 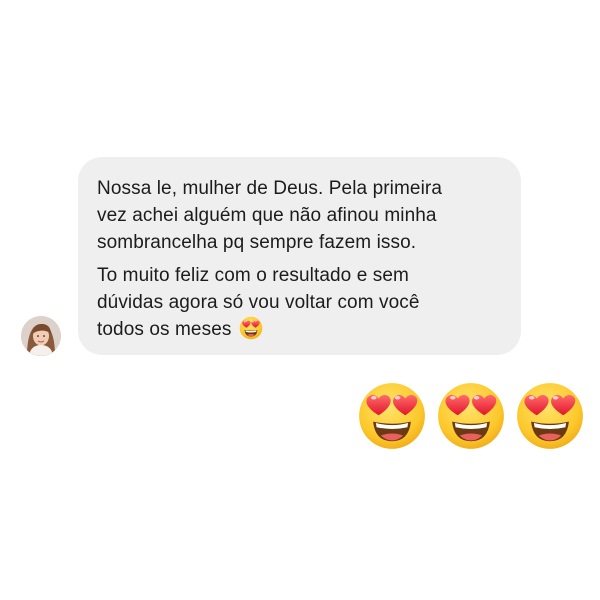 What do you see at coordinates (258, 302) in the screenshot?
I see `message-line: dúvidas agora só vou voltar com você` at bounding box center [258, 302].